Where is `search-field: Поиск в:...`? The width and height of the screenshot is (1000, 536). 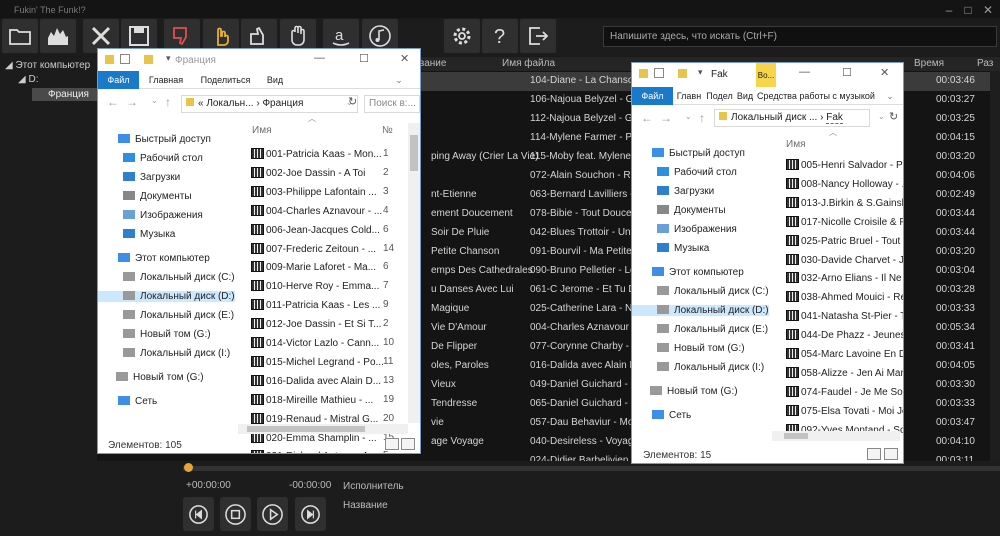
search-field: Поиск в:... is located at coordinates (392, 104).